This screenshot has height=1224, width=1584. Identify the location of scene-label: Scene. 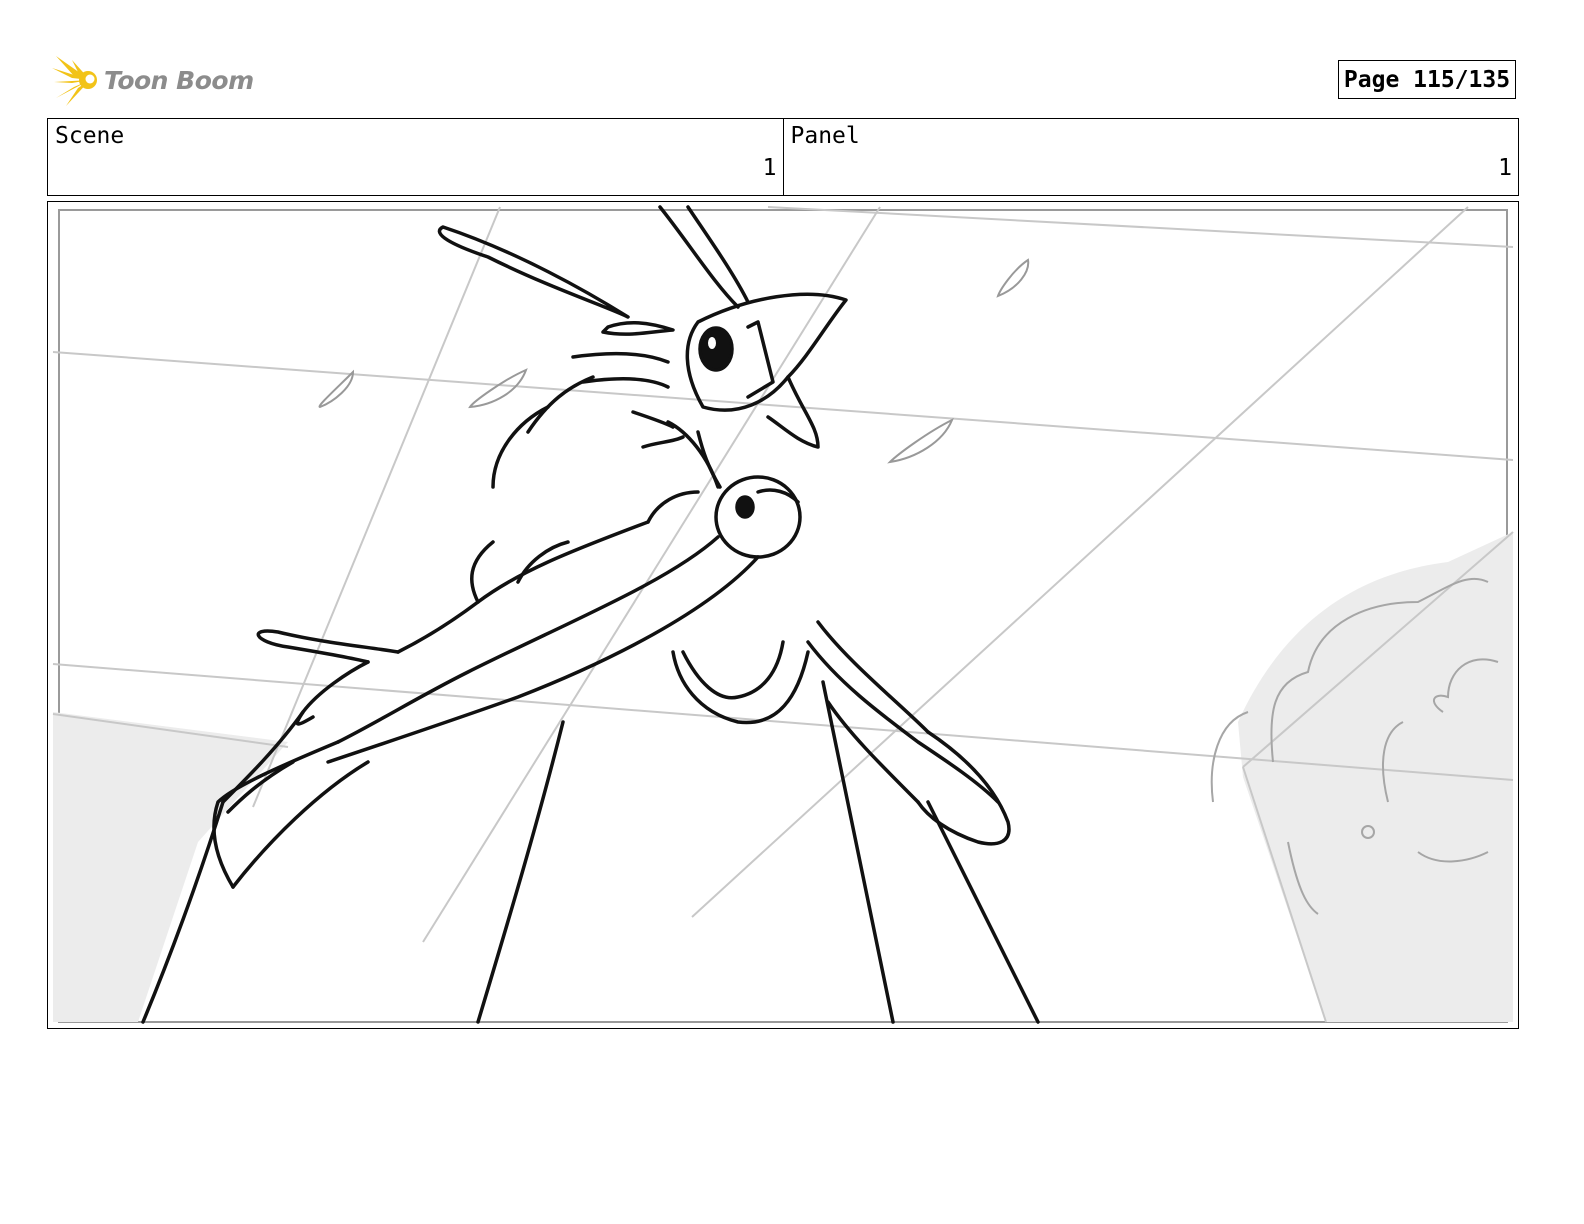
(90, 136).